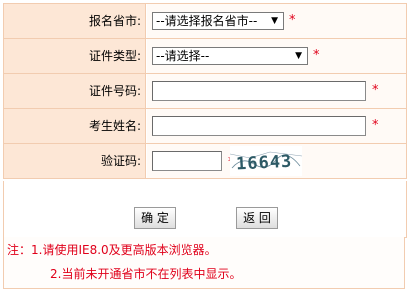 Image resolution: width=408 pixels, height=293 pixels. I want to click on name-row: 考生姓名: *, so click(205, 126).